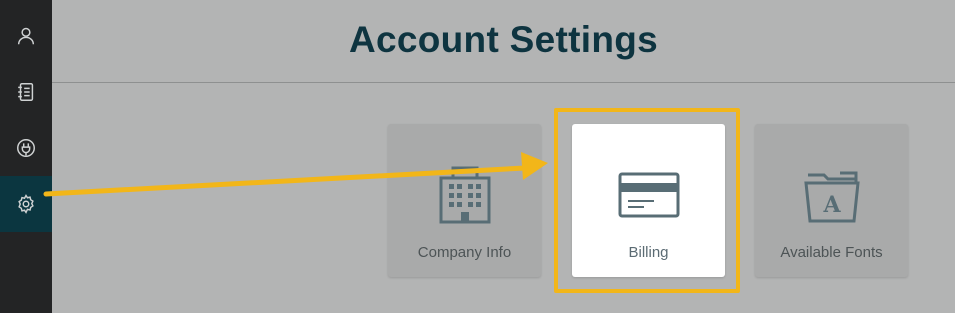 This screenshot has width=955, height=313. I want to click on sidebar-item-notebook, so click(26, 92).